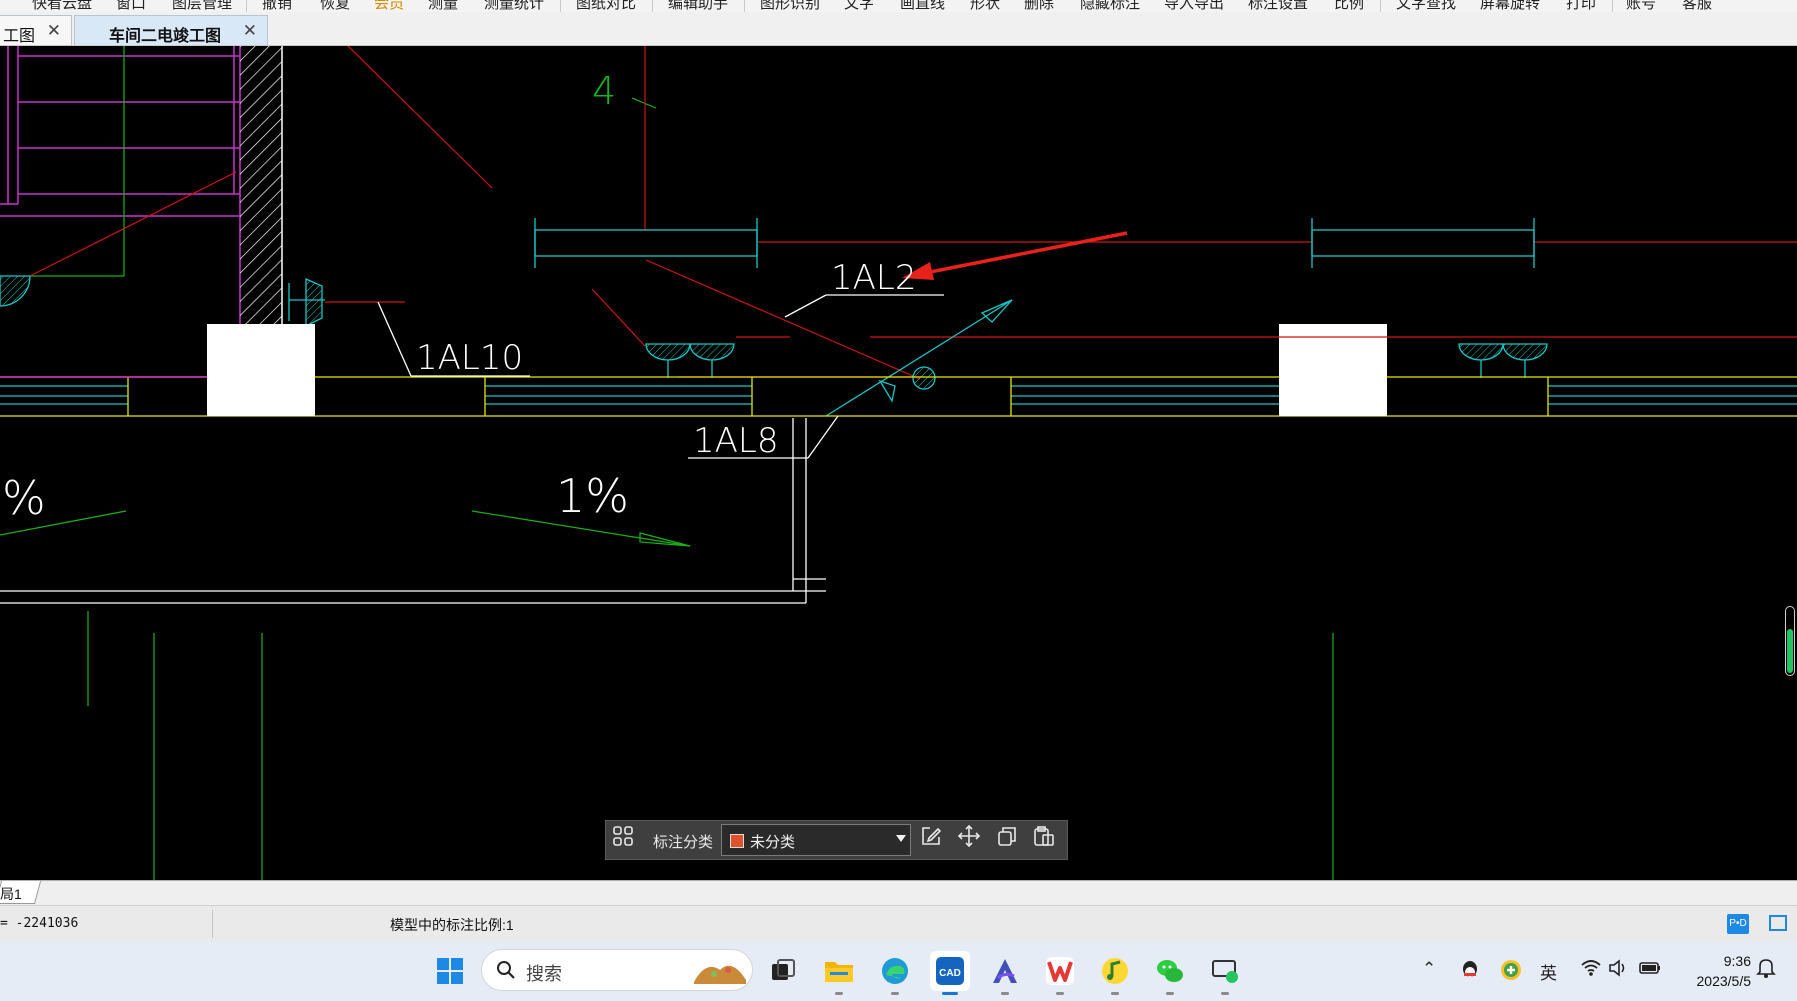  Describe the element at coordinates (895, 973) in the screenshot. I see `edge-browser-icon` at that location.